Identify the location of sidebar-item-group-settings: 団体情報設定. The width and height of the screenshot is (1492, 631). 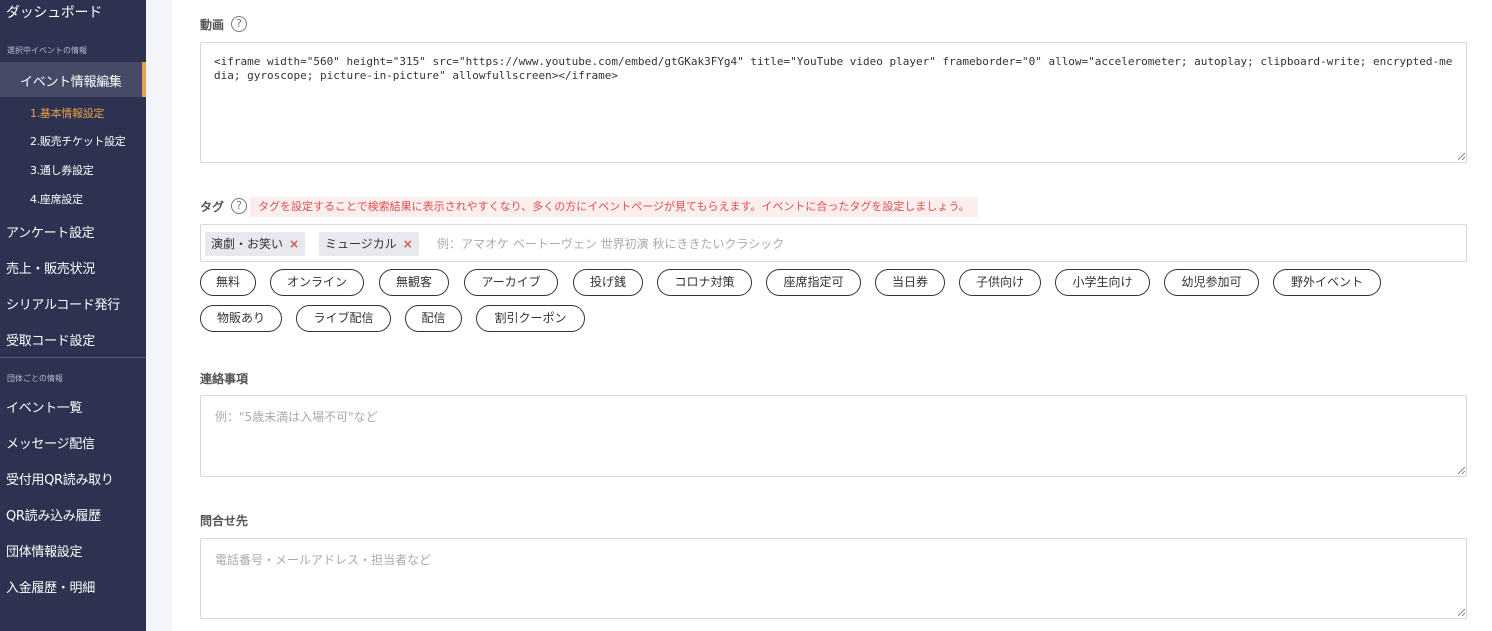
(44, 550).